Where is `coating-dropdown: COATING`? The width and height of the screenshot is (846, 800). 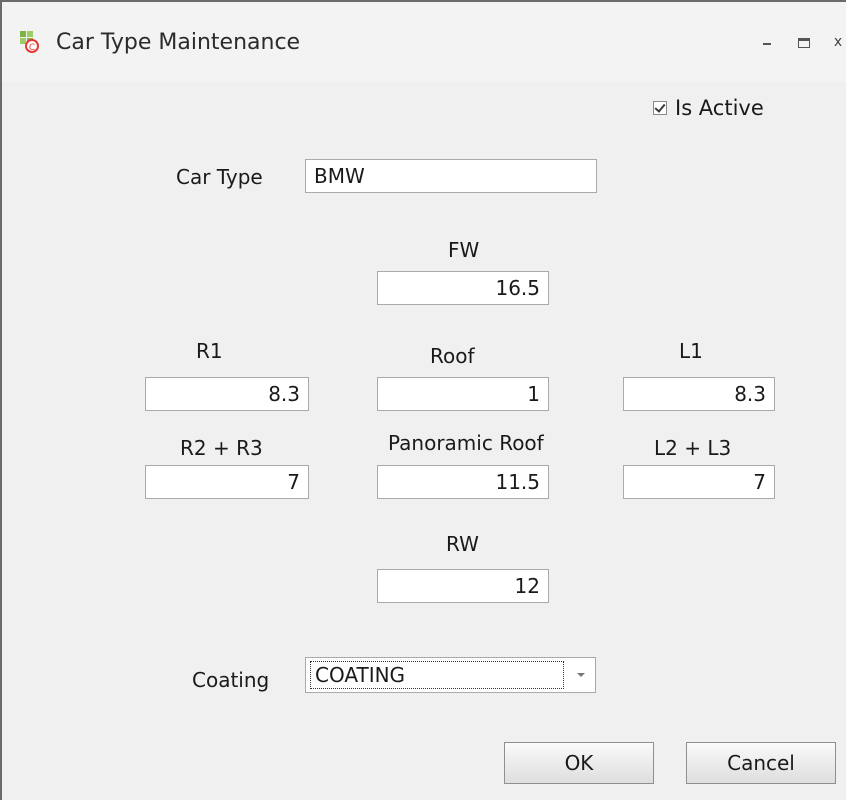 coating-dropdown: COATING is located at coordinates (450, 675).